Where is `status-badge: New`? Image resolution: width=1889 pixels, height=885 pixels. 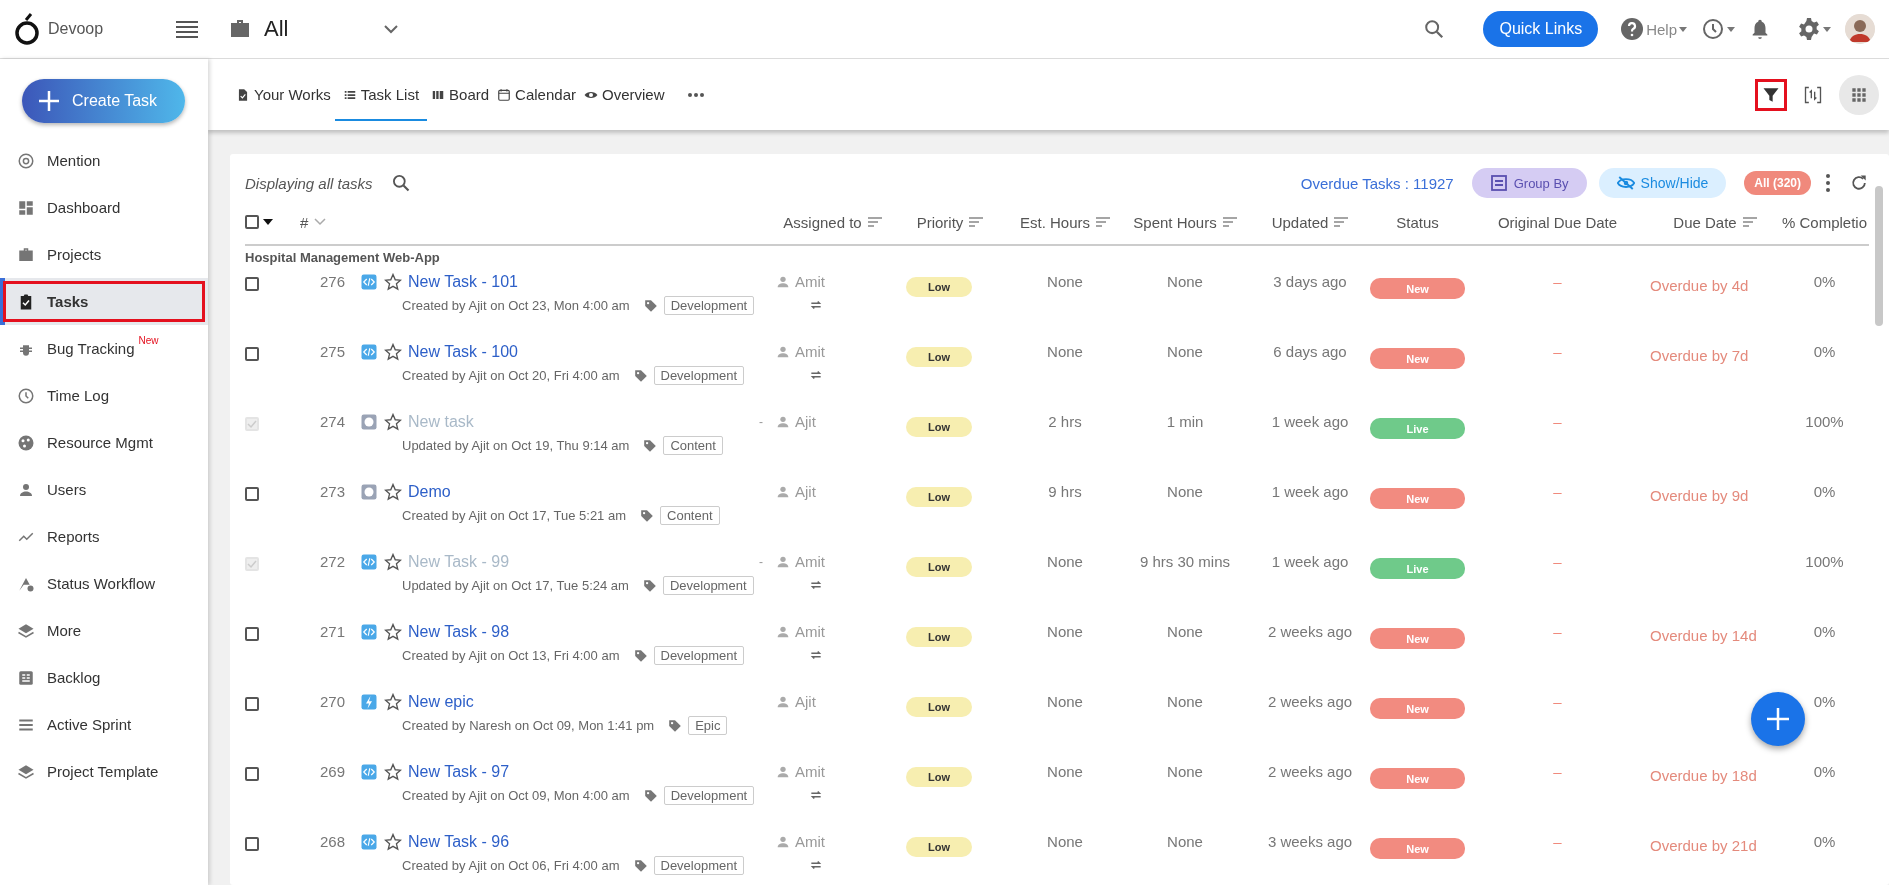
status-badge: New is located at coordinates (1417, 708).